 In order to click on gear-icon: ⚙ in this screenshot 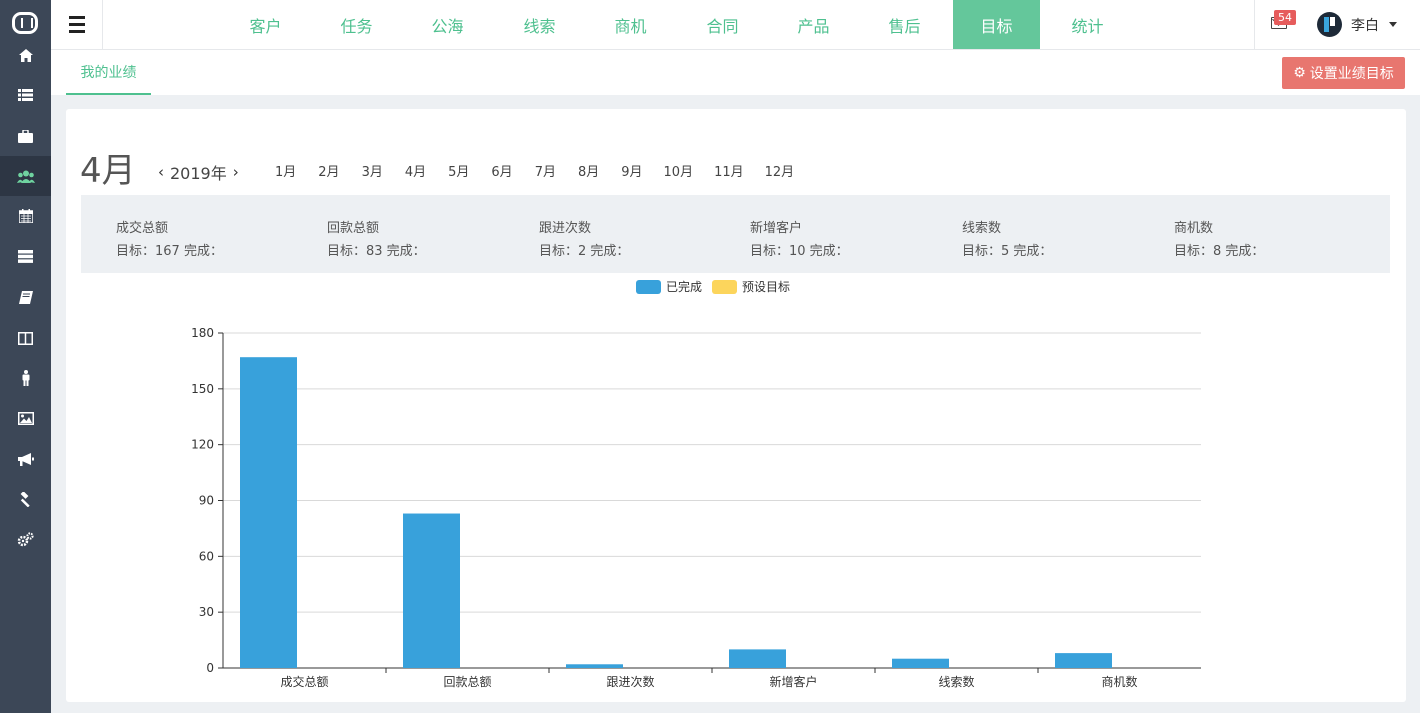, I will do `click(1299, 73)`.